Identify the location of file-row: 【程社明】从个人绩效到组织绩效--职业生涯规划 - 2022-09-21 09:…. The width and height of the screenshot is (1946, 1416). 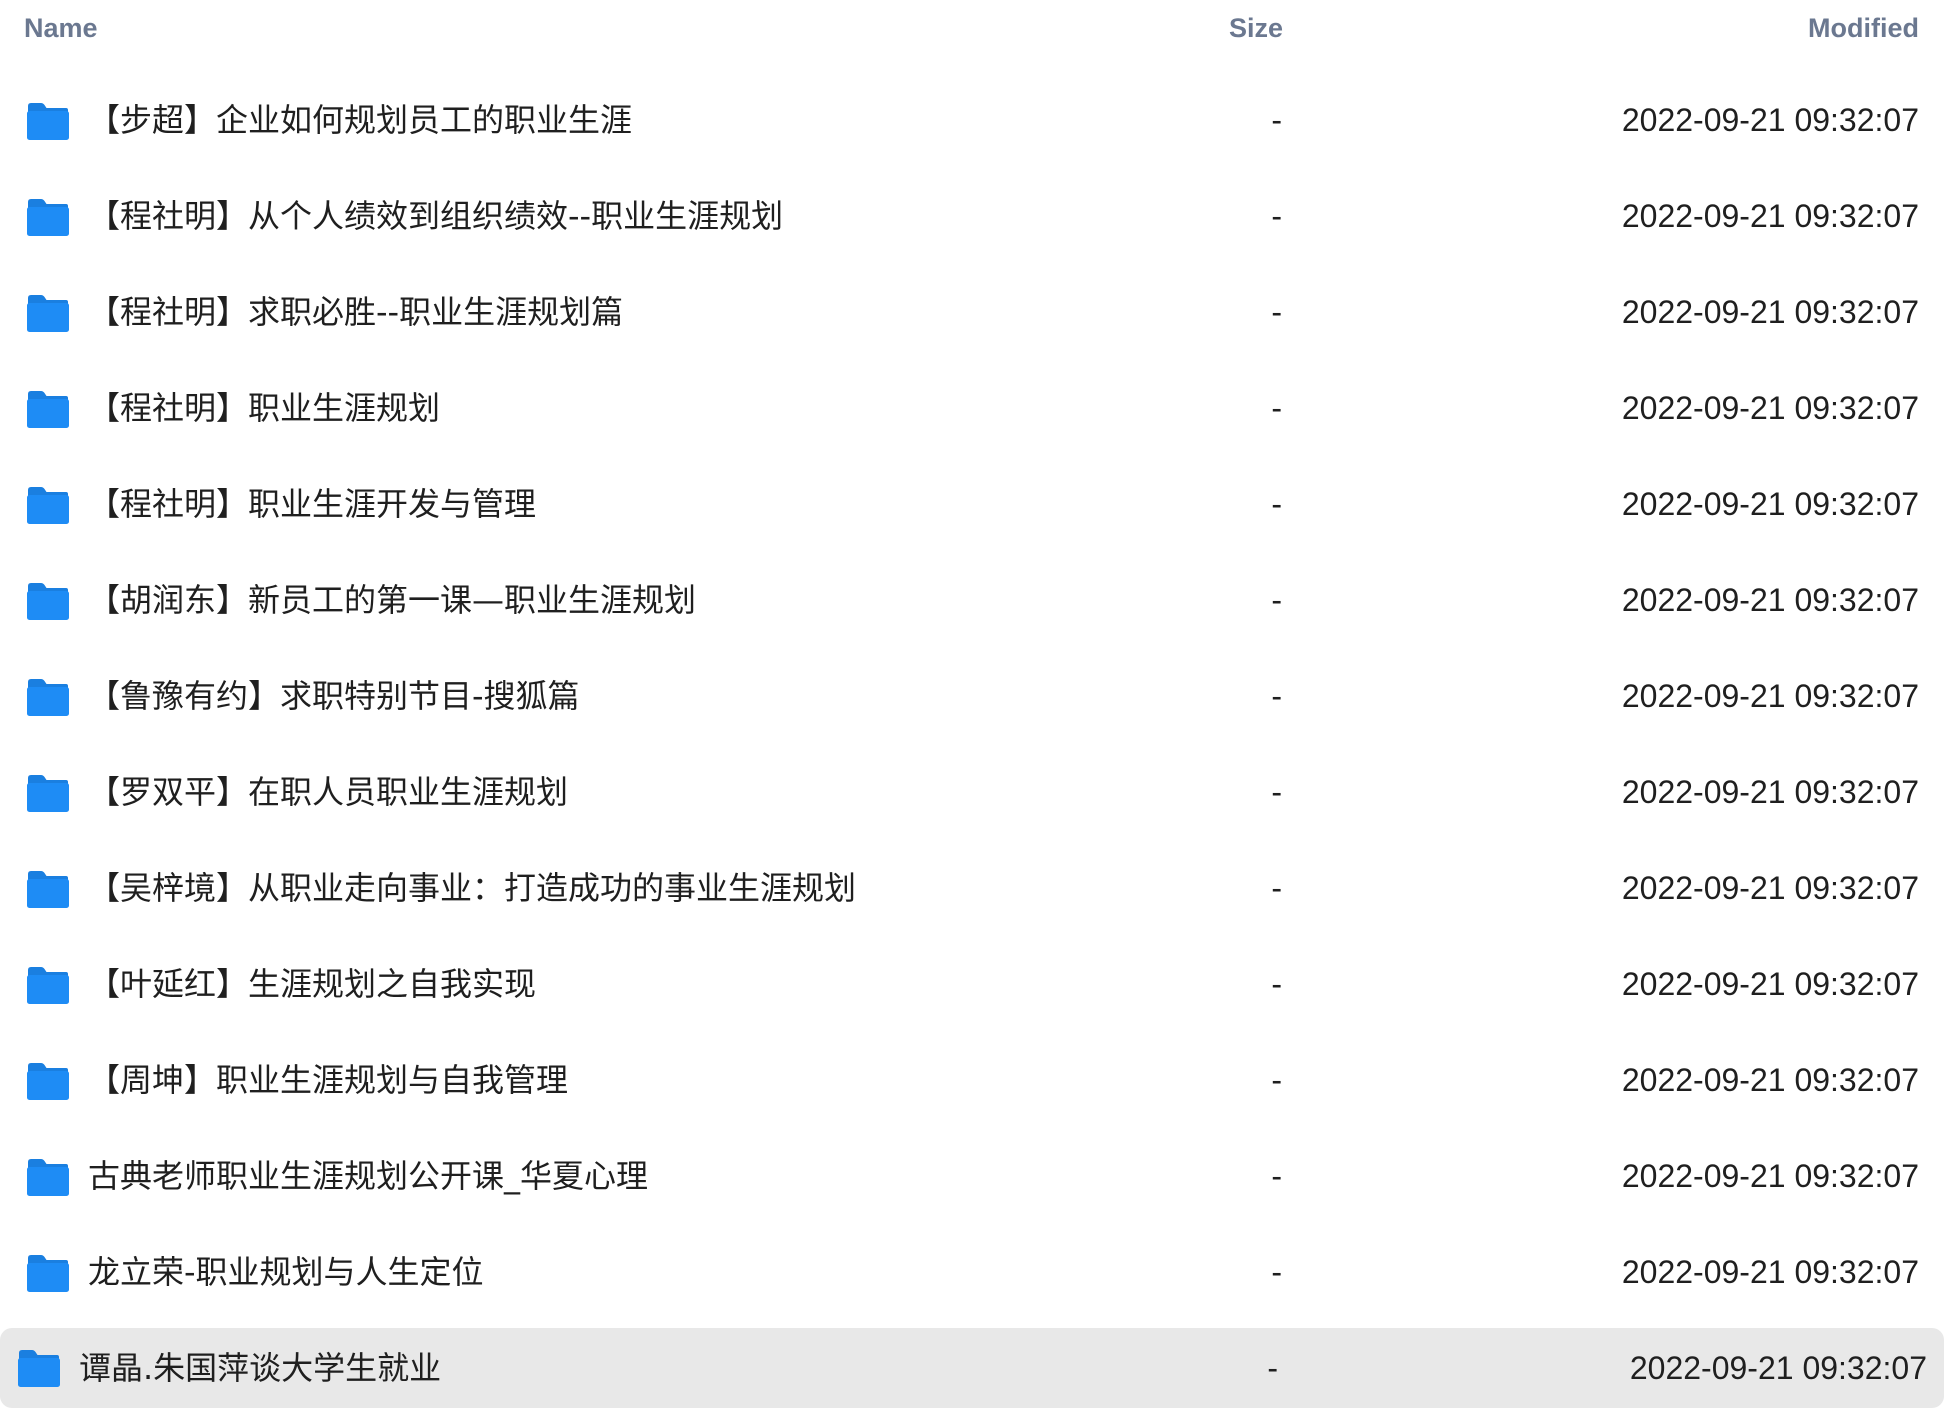
(973, 216).